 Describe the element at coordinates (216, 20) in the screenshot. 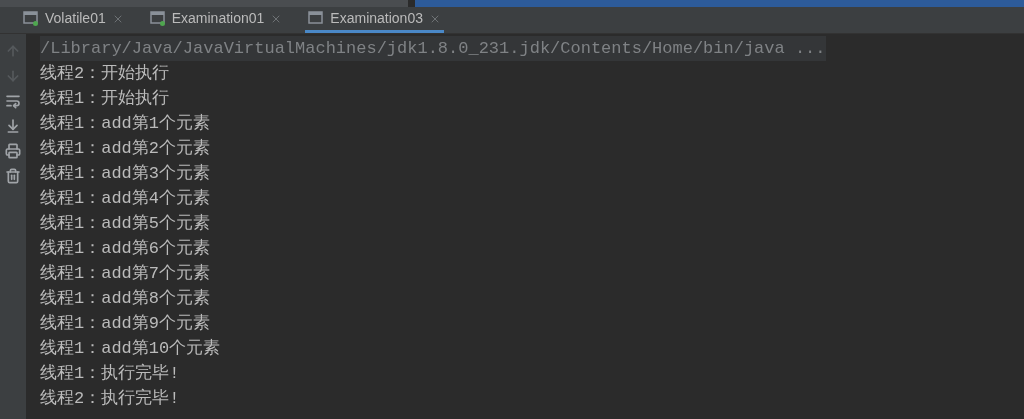

I see `tab: Examination01` at that location.